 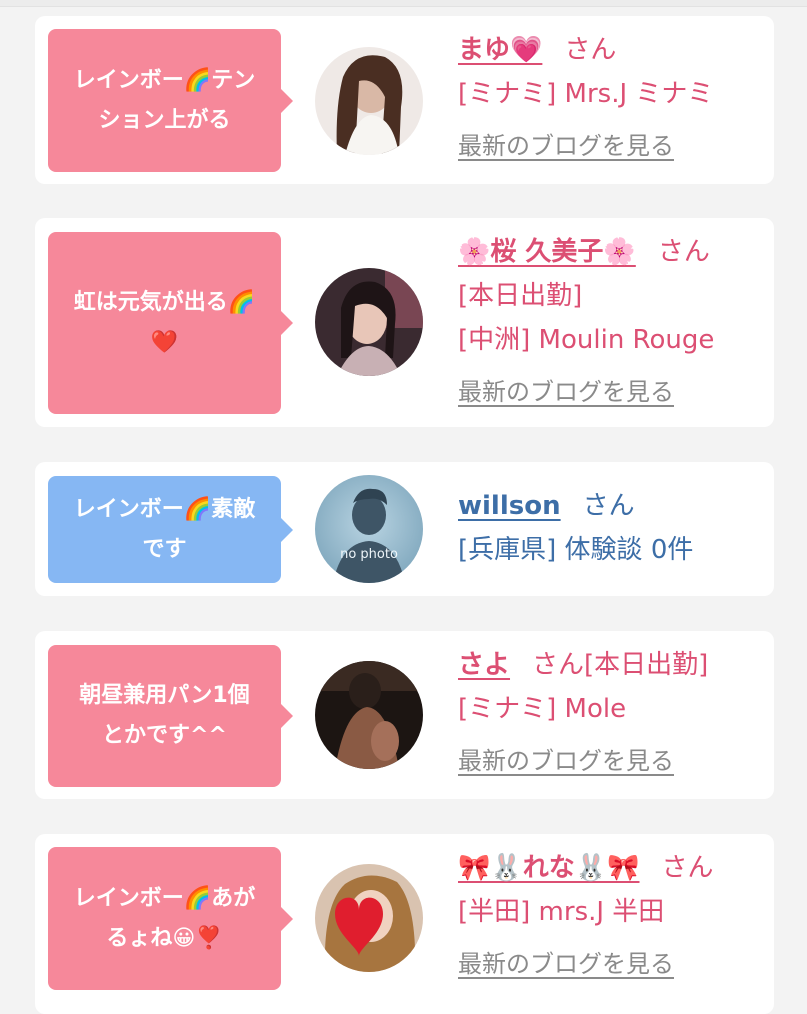 I want to click on comment-bubble: レインボー🌈素敵 です, so click(x=170, y=529).